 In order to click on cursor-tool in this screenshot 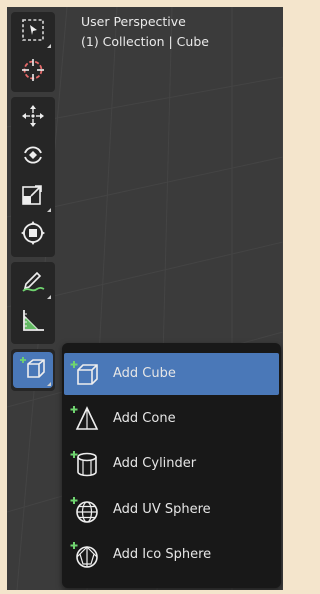, I will do `click(33, 72)`.